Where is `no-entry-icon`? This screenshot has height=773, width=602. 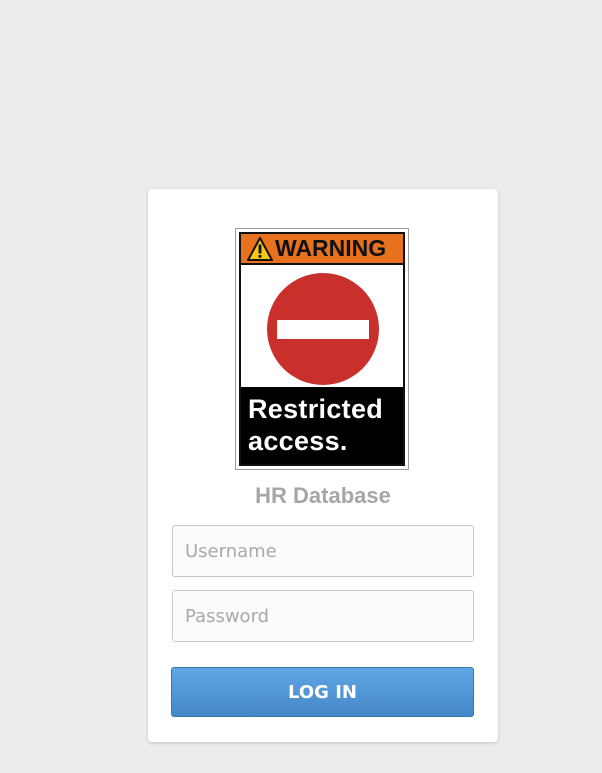
no-entry-icon is located at coordinates (323, 329).